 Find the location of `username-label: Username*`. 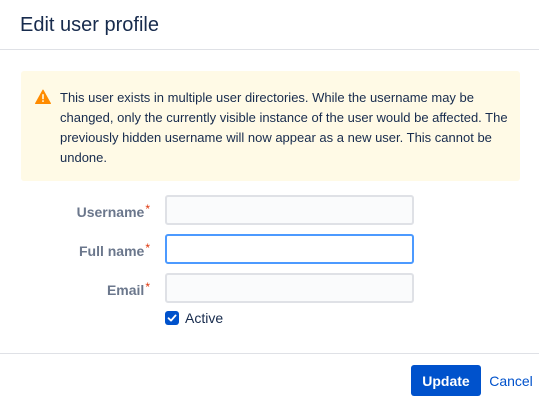

username-label: Username* is located at coordinates (113, 211).